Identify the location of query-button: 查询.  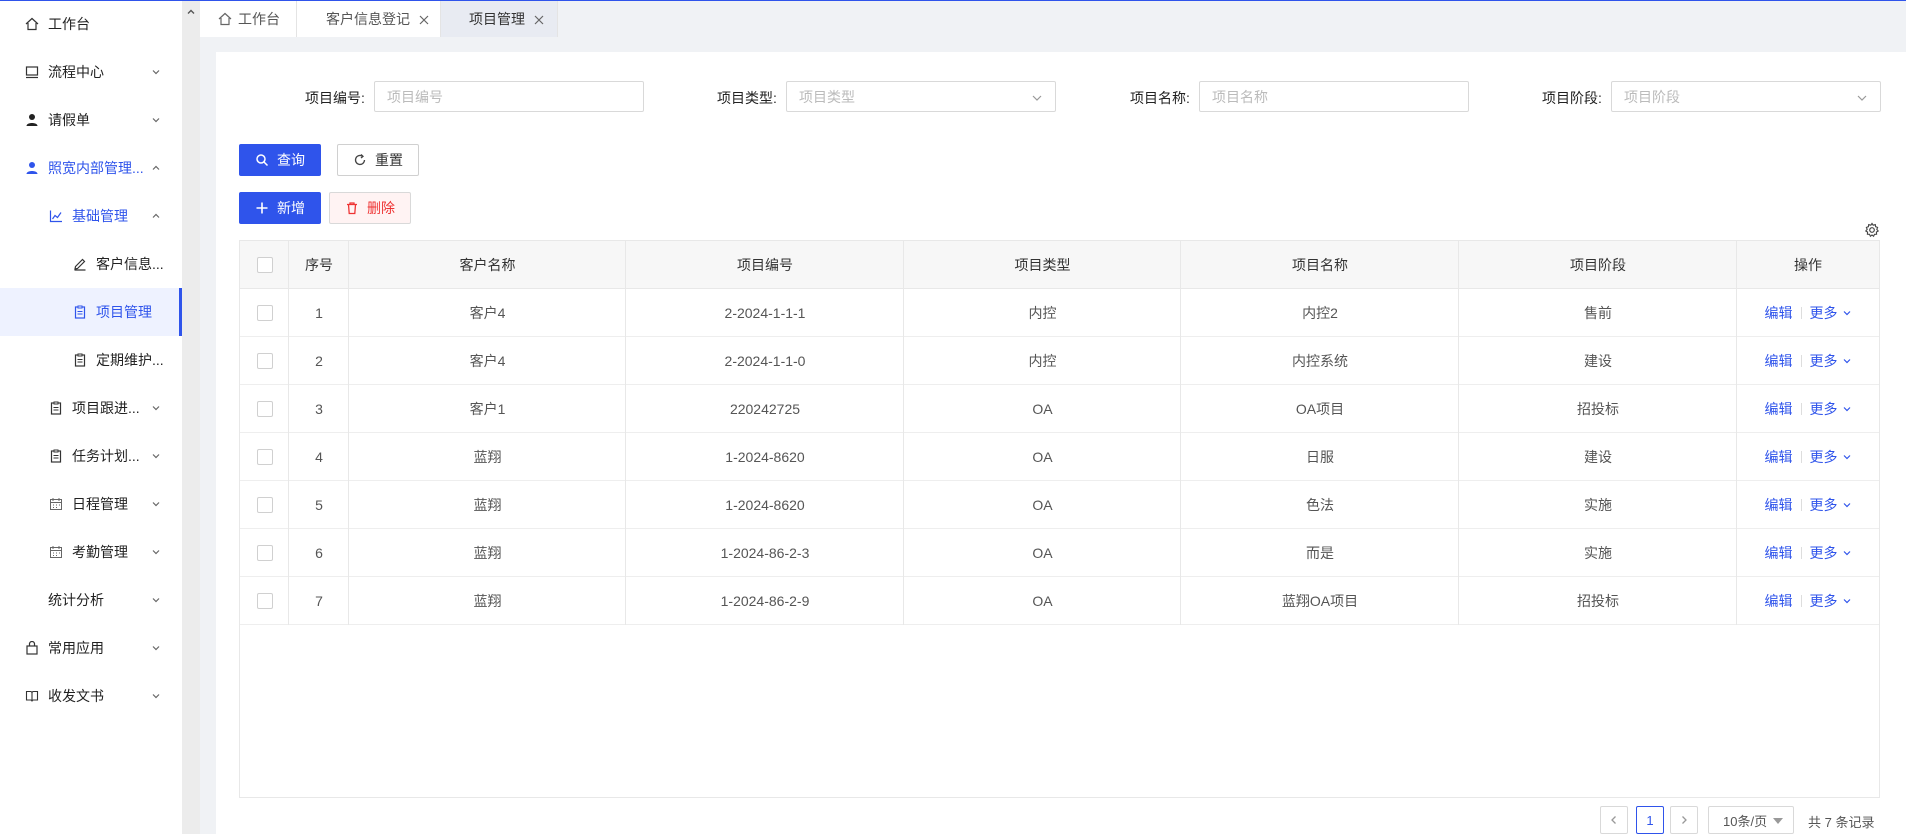
(280, 160).